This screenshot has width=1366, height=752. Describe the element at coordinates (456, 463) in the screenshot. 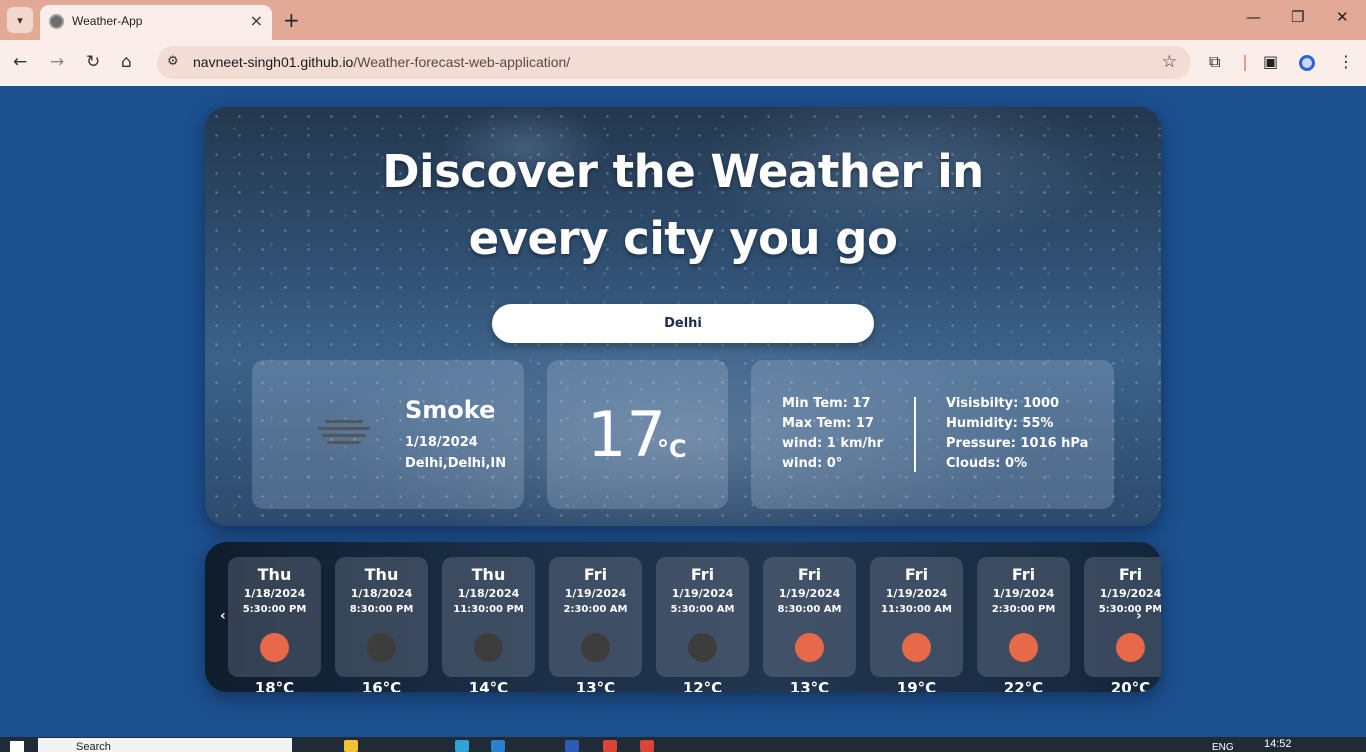

I see `current-location: Delhi,Delhi,IN` at that location.